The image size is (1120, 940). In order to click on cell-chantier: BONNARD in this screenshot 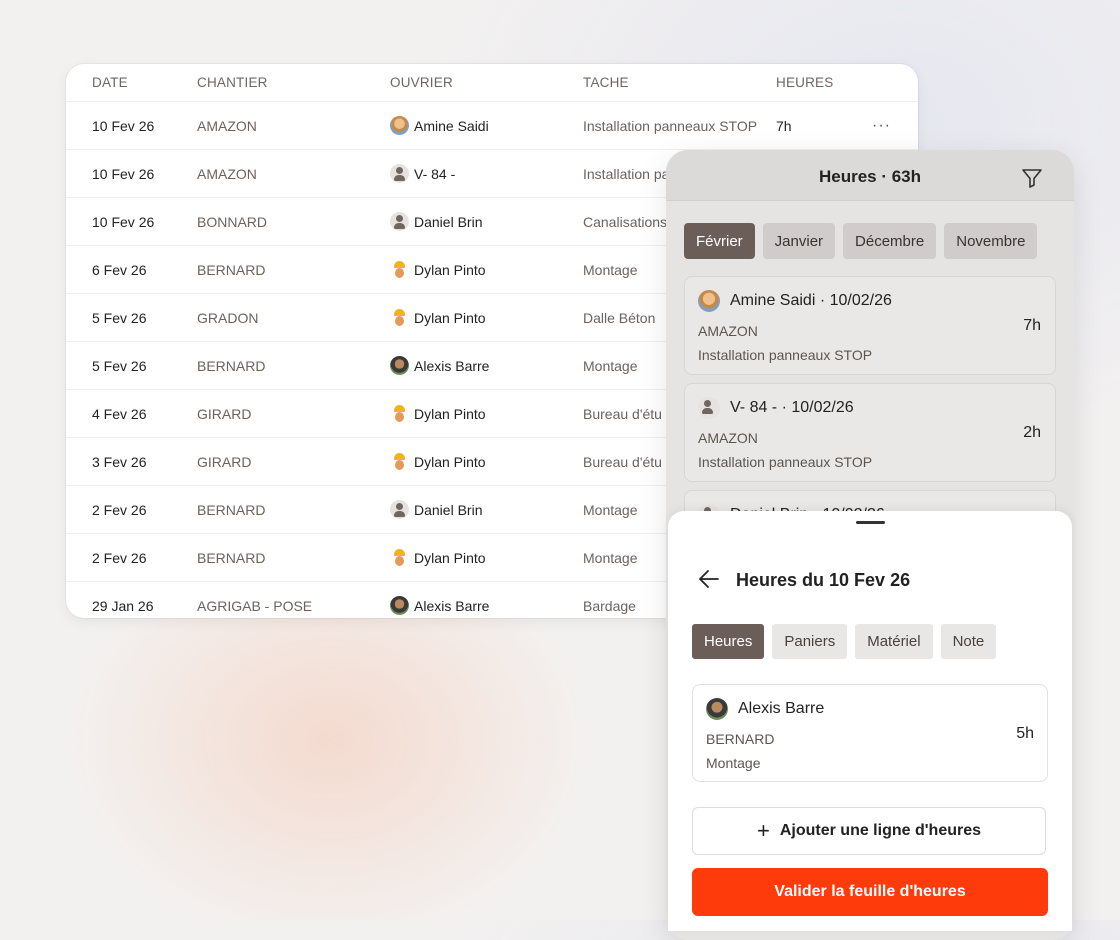, I will do `click(232, 221)`.